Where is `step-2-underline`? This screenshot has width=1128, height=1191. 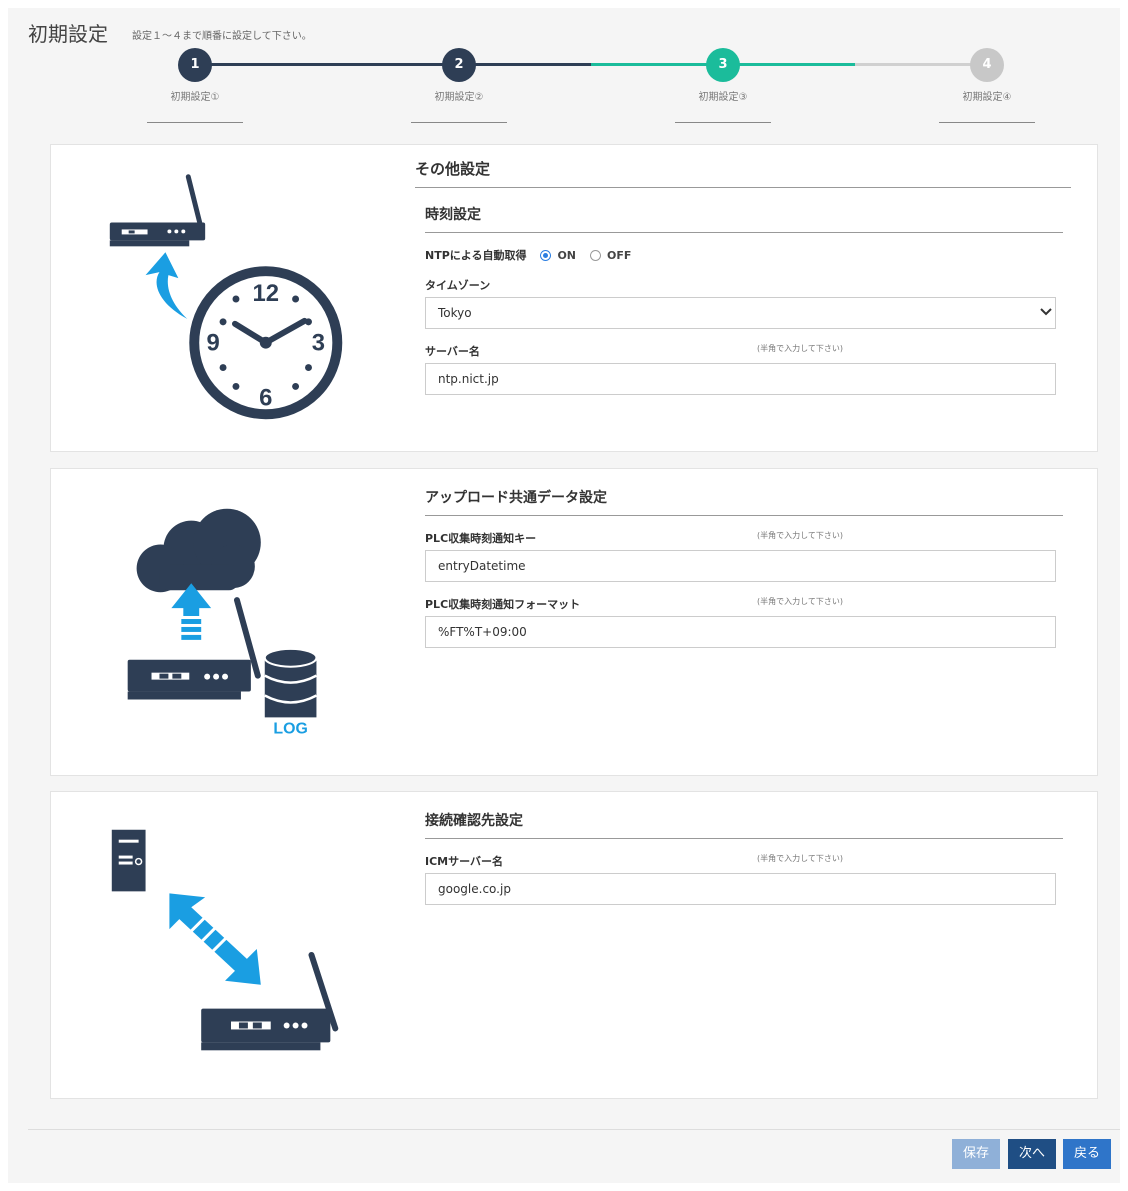
step-2-underline is located at coordinates (459, 122).